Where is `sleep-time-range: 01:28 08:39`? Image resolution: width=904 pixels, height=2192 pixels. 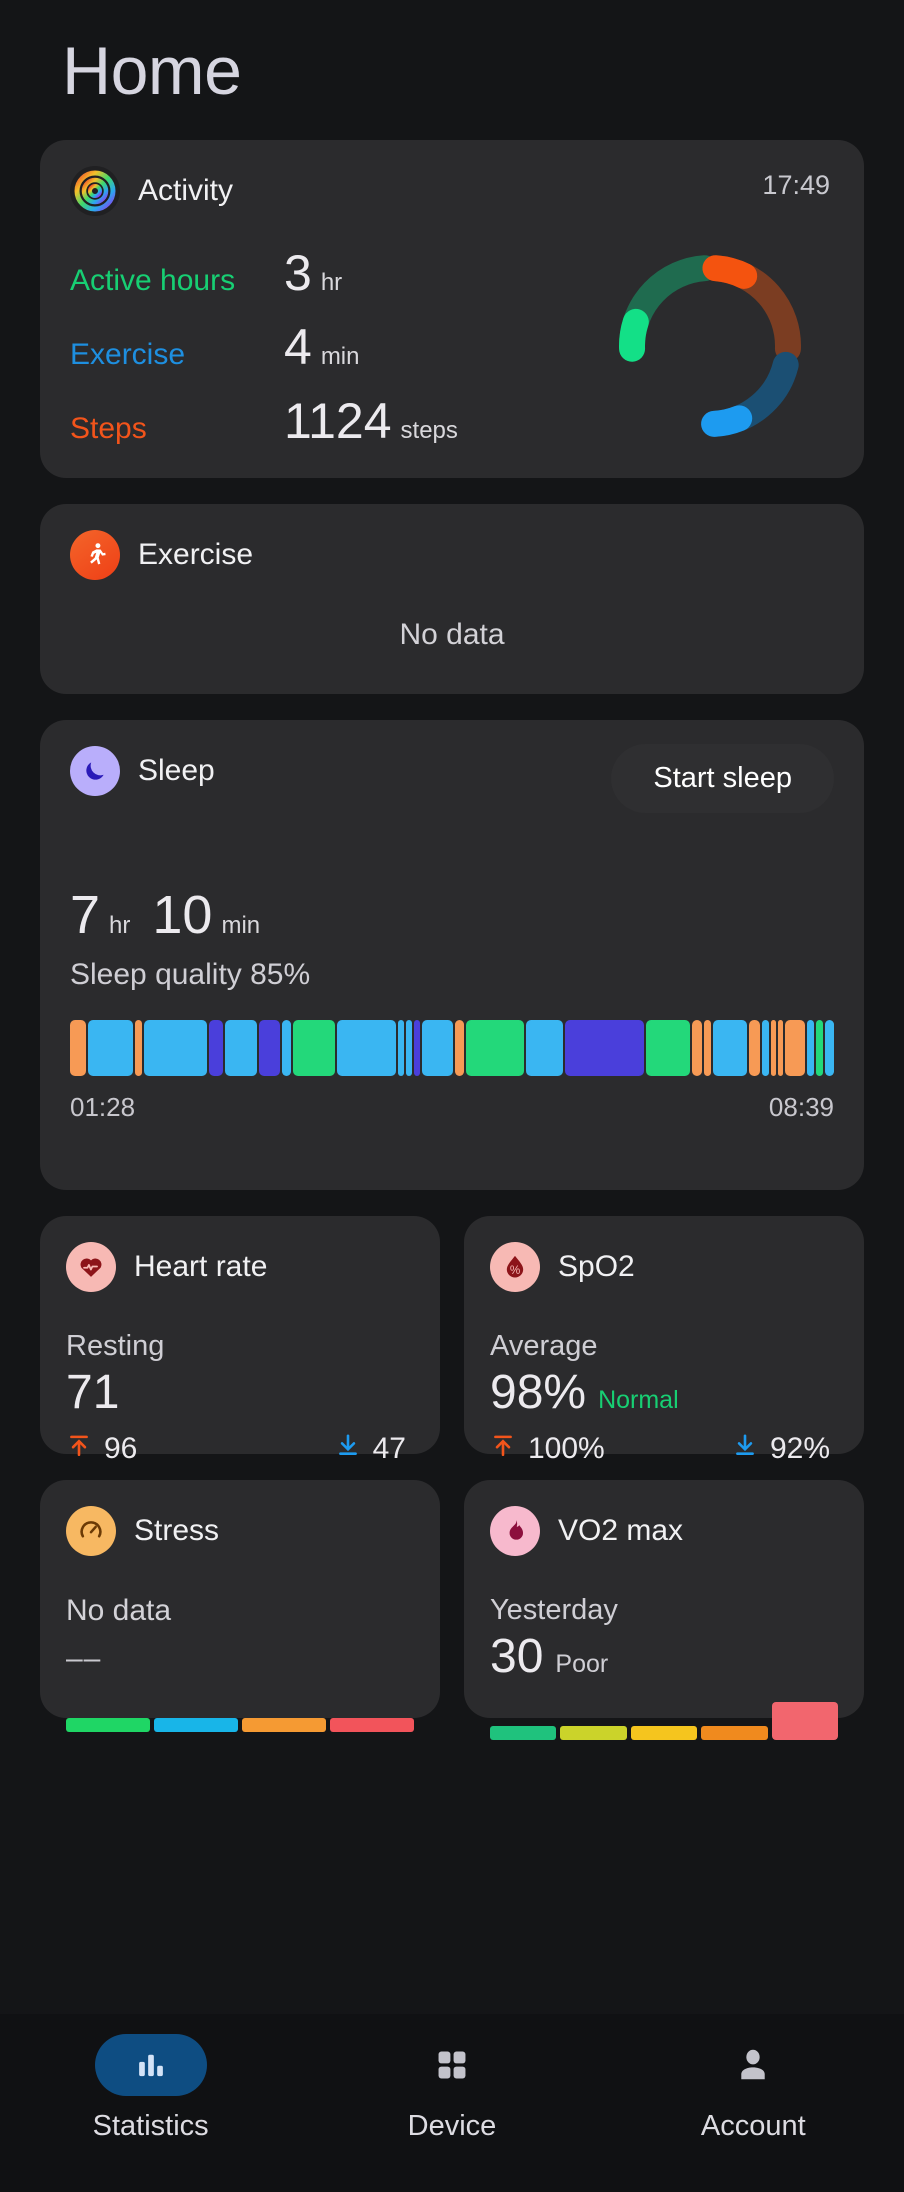 sleep-time-range: 01:28 08:39 is located at coordinates (452, 1107).